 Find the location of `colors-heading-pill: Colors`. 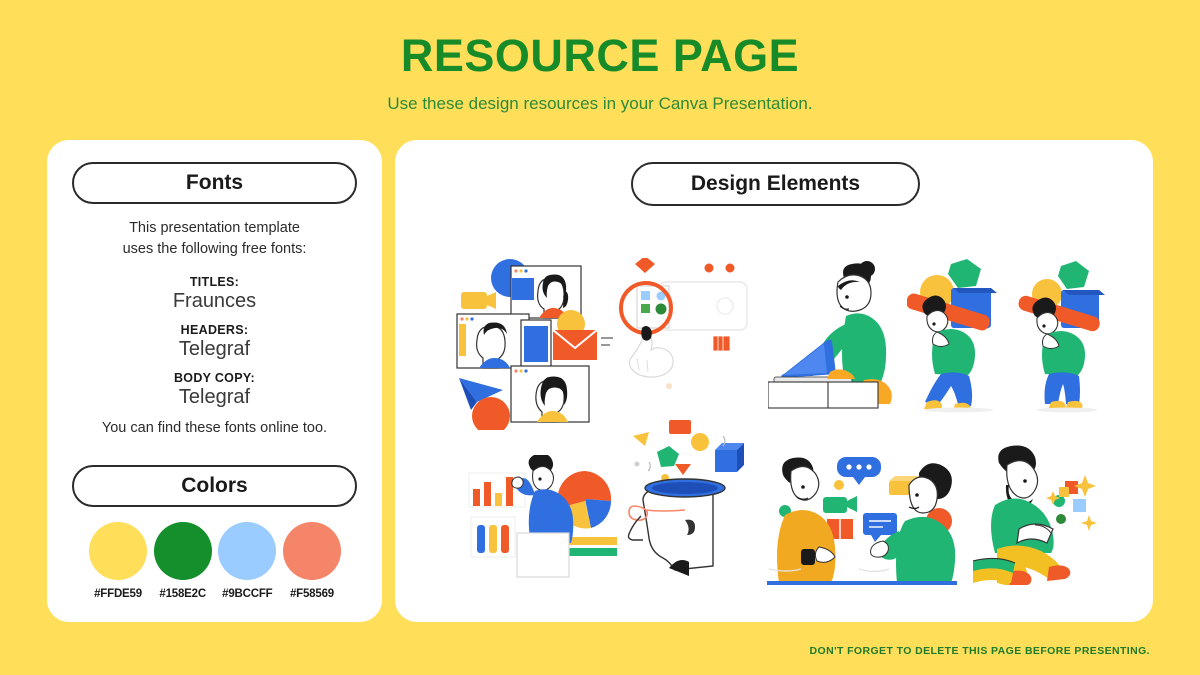

colors-heading-pill: Colors is located at coordinates (214, 486).